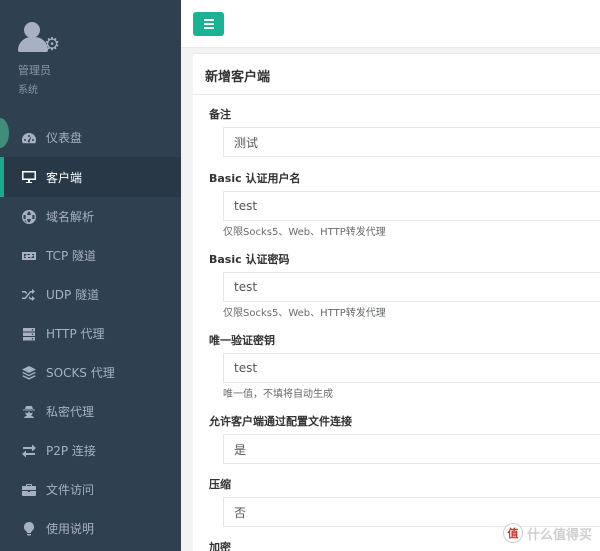  I want to click on crypt-label: 加密, so click(220, 546).